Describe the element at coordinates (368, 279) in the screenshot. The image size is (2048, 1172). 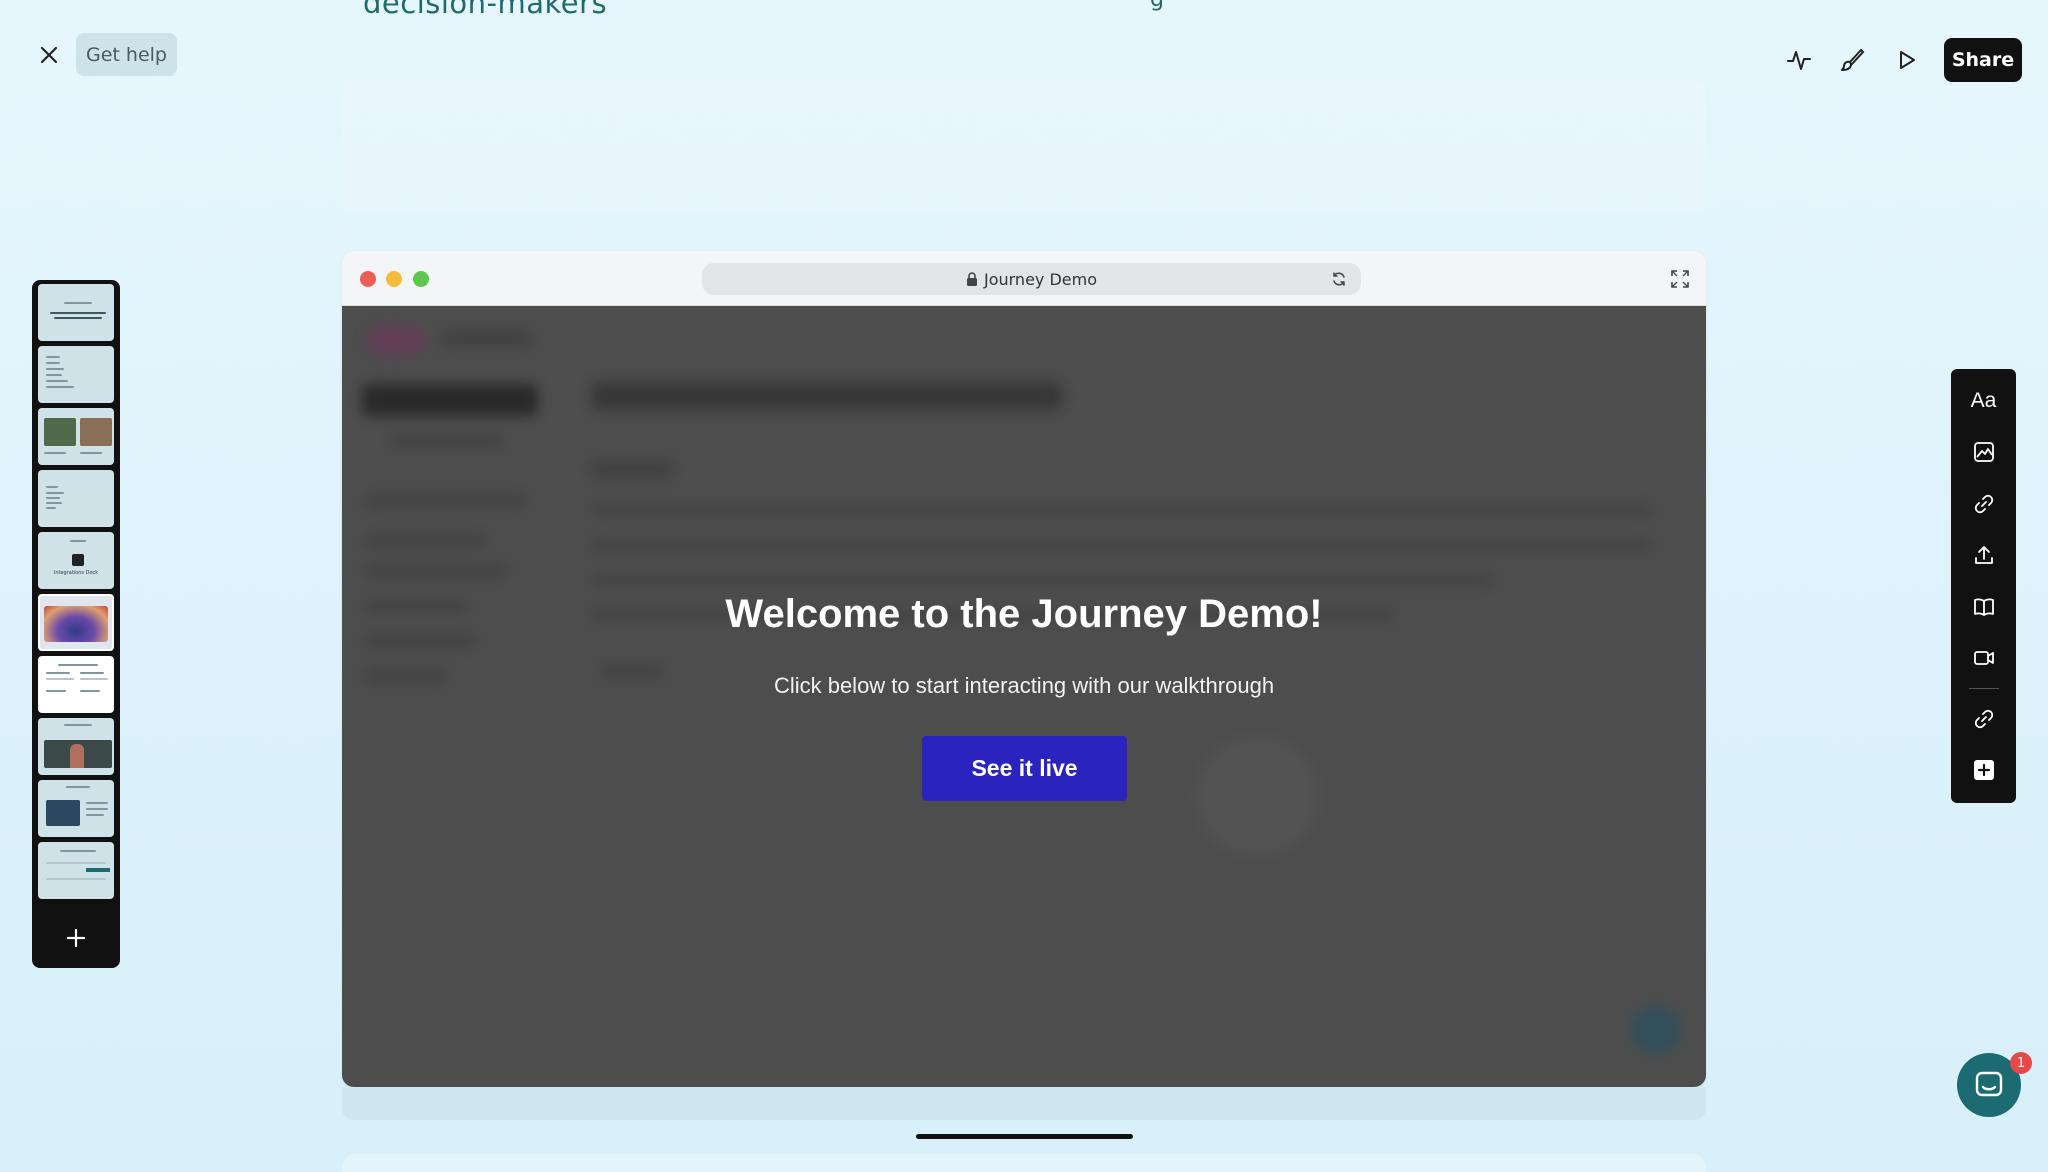
I see `window-close-dot` at that location.